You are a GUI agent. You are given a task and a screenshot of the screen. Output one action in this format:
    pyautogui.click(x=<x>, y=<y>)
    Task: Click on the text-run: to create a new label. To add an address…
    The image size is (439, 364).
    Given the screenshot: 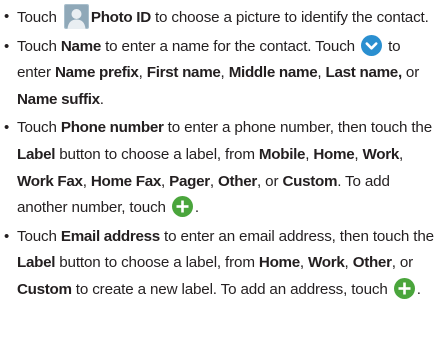 What is the action you would take?
    pyautogui.click(x=231, y=289)
    